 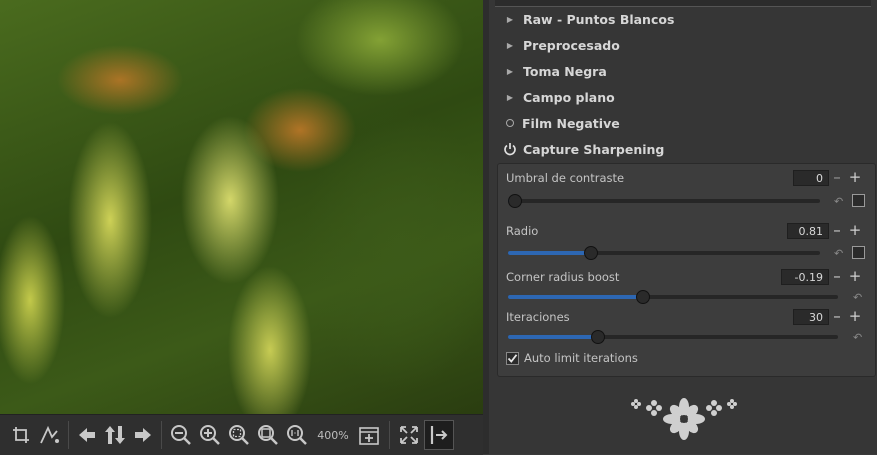 I want to click on section-label: Film Negative, so click(x=571, y=123).